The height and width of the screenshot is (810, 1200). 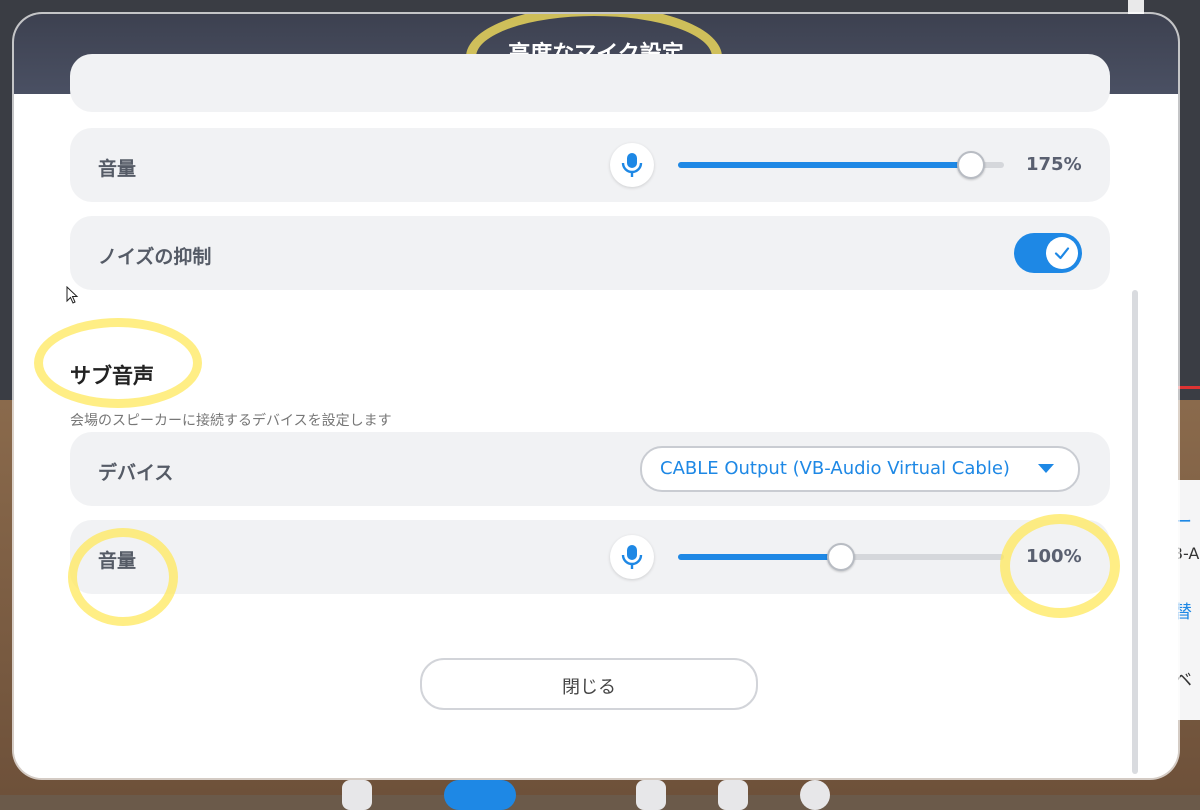 I want to click on noise-suppression-label: ノイズの抑制, so click(x=155, y=257).